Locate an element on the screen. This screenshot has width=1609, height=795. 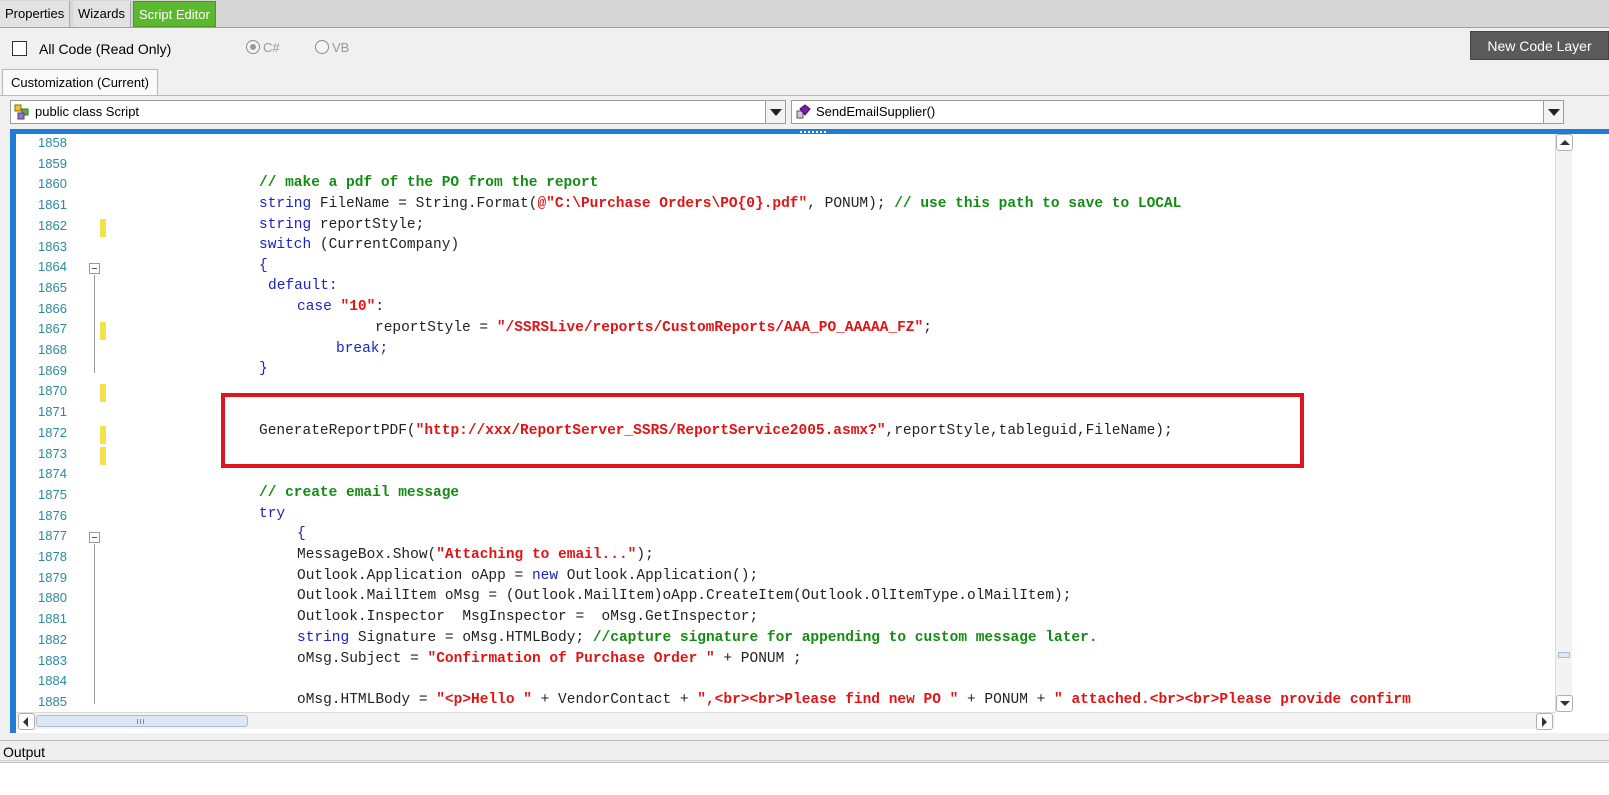
vb-radio-label: VB is located at coordinates (341, 47).